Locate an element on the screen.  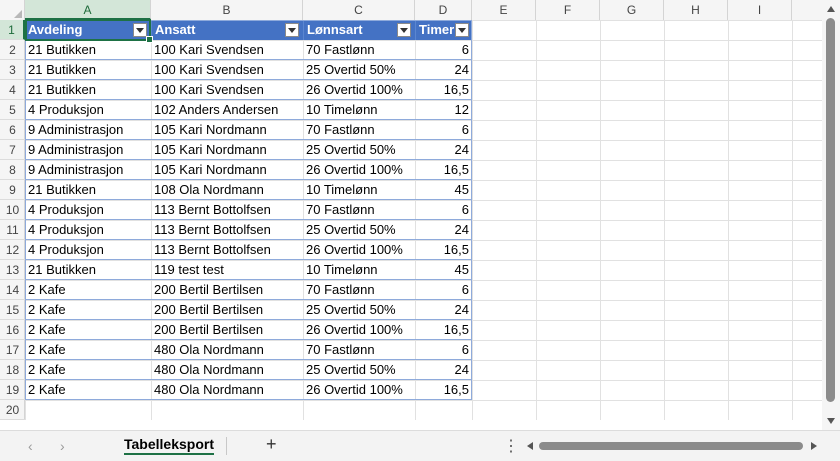
horizontal-scrollbar is located at coordinates (671, 446).